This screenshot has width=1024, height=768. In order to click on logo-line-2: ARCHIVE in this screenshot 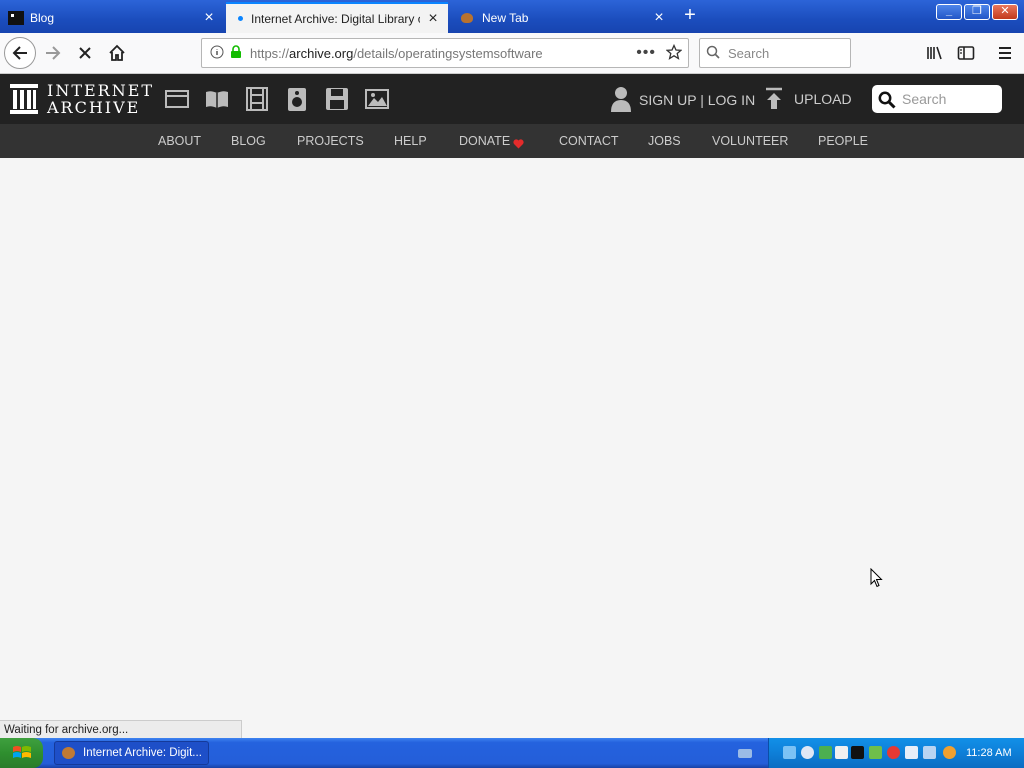, I will do `click(94, 107)`.